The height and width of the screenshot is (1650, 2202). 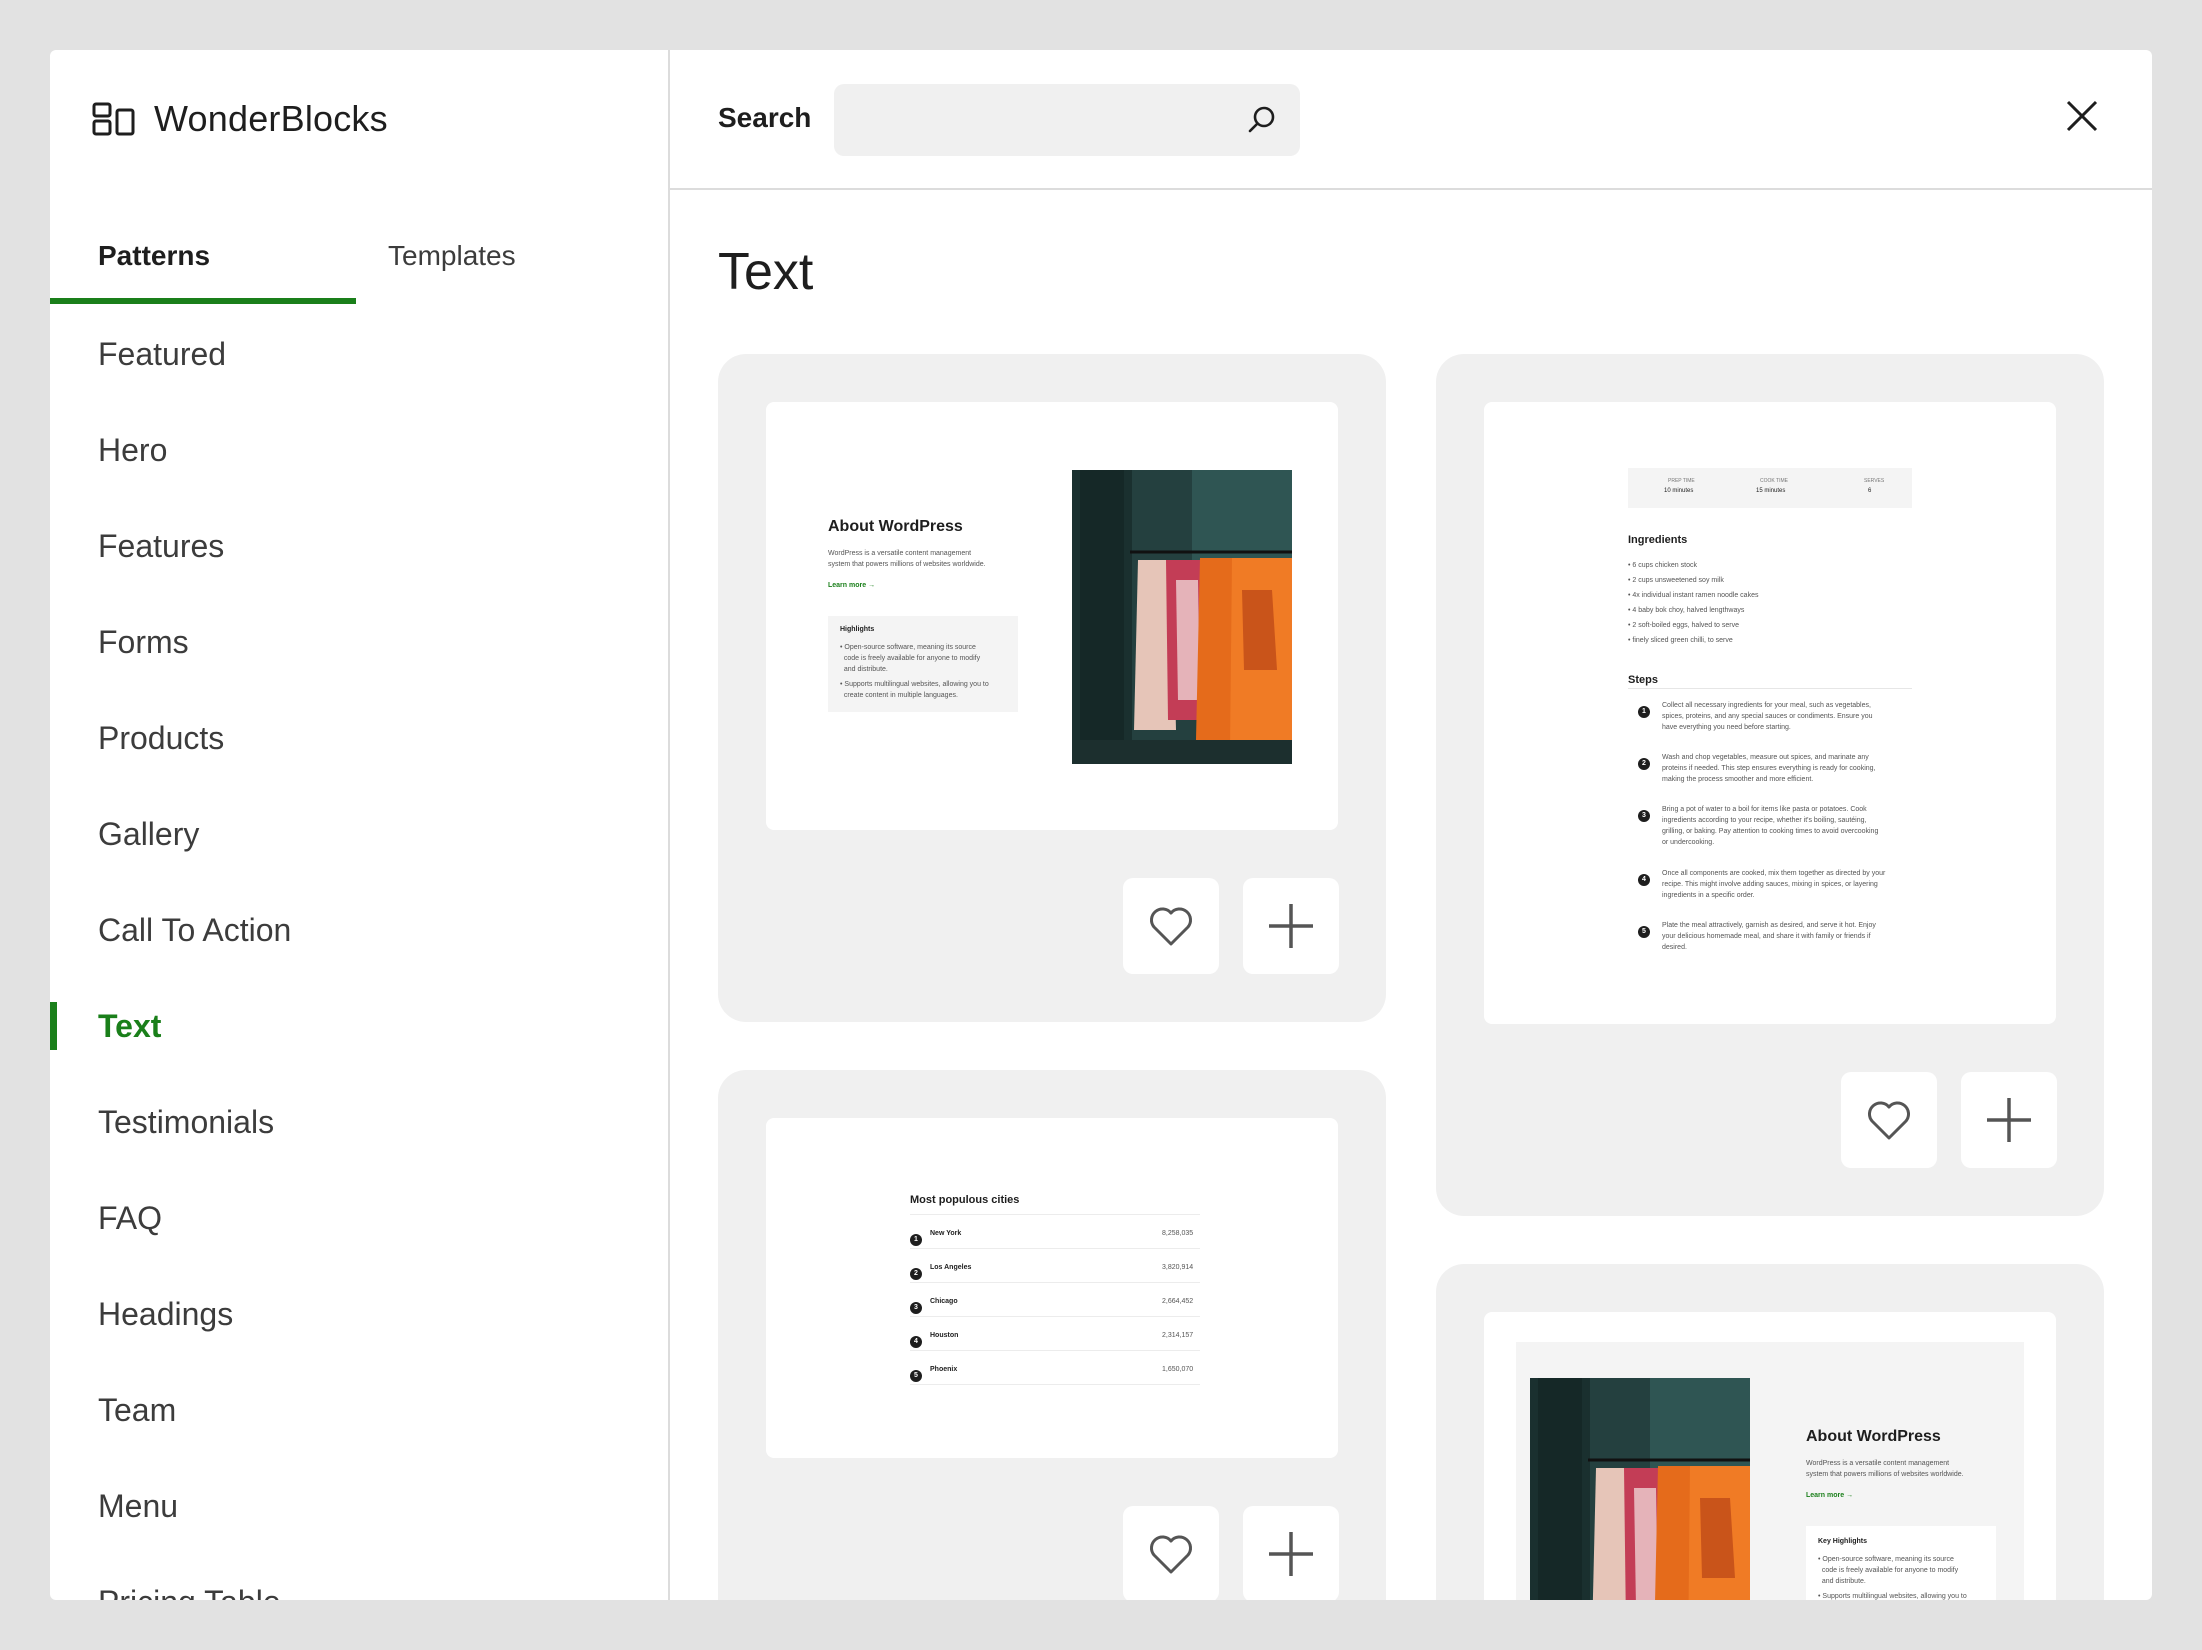 I want to click on preview-link: Learn more →, so click(x=1830, y=1495).